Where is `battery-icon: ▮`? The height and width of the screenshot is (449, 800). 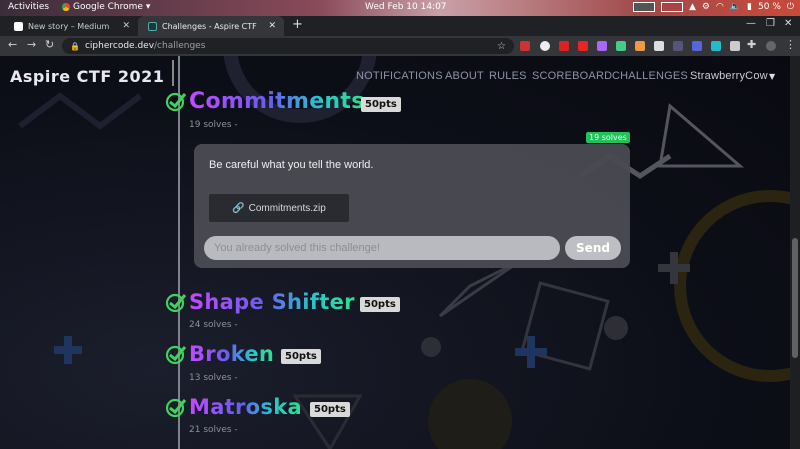 battery-icon: ▮ is located at coordinates (749, 7).